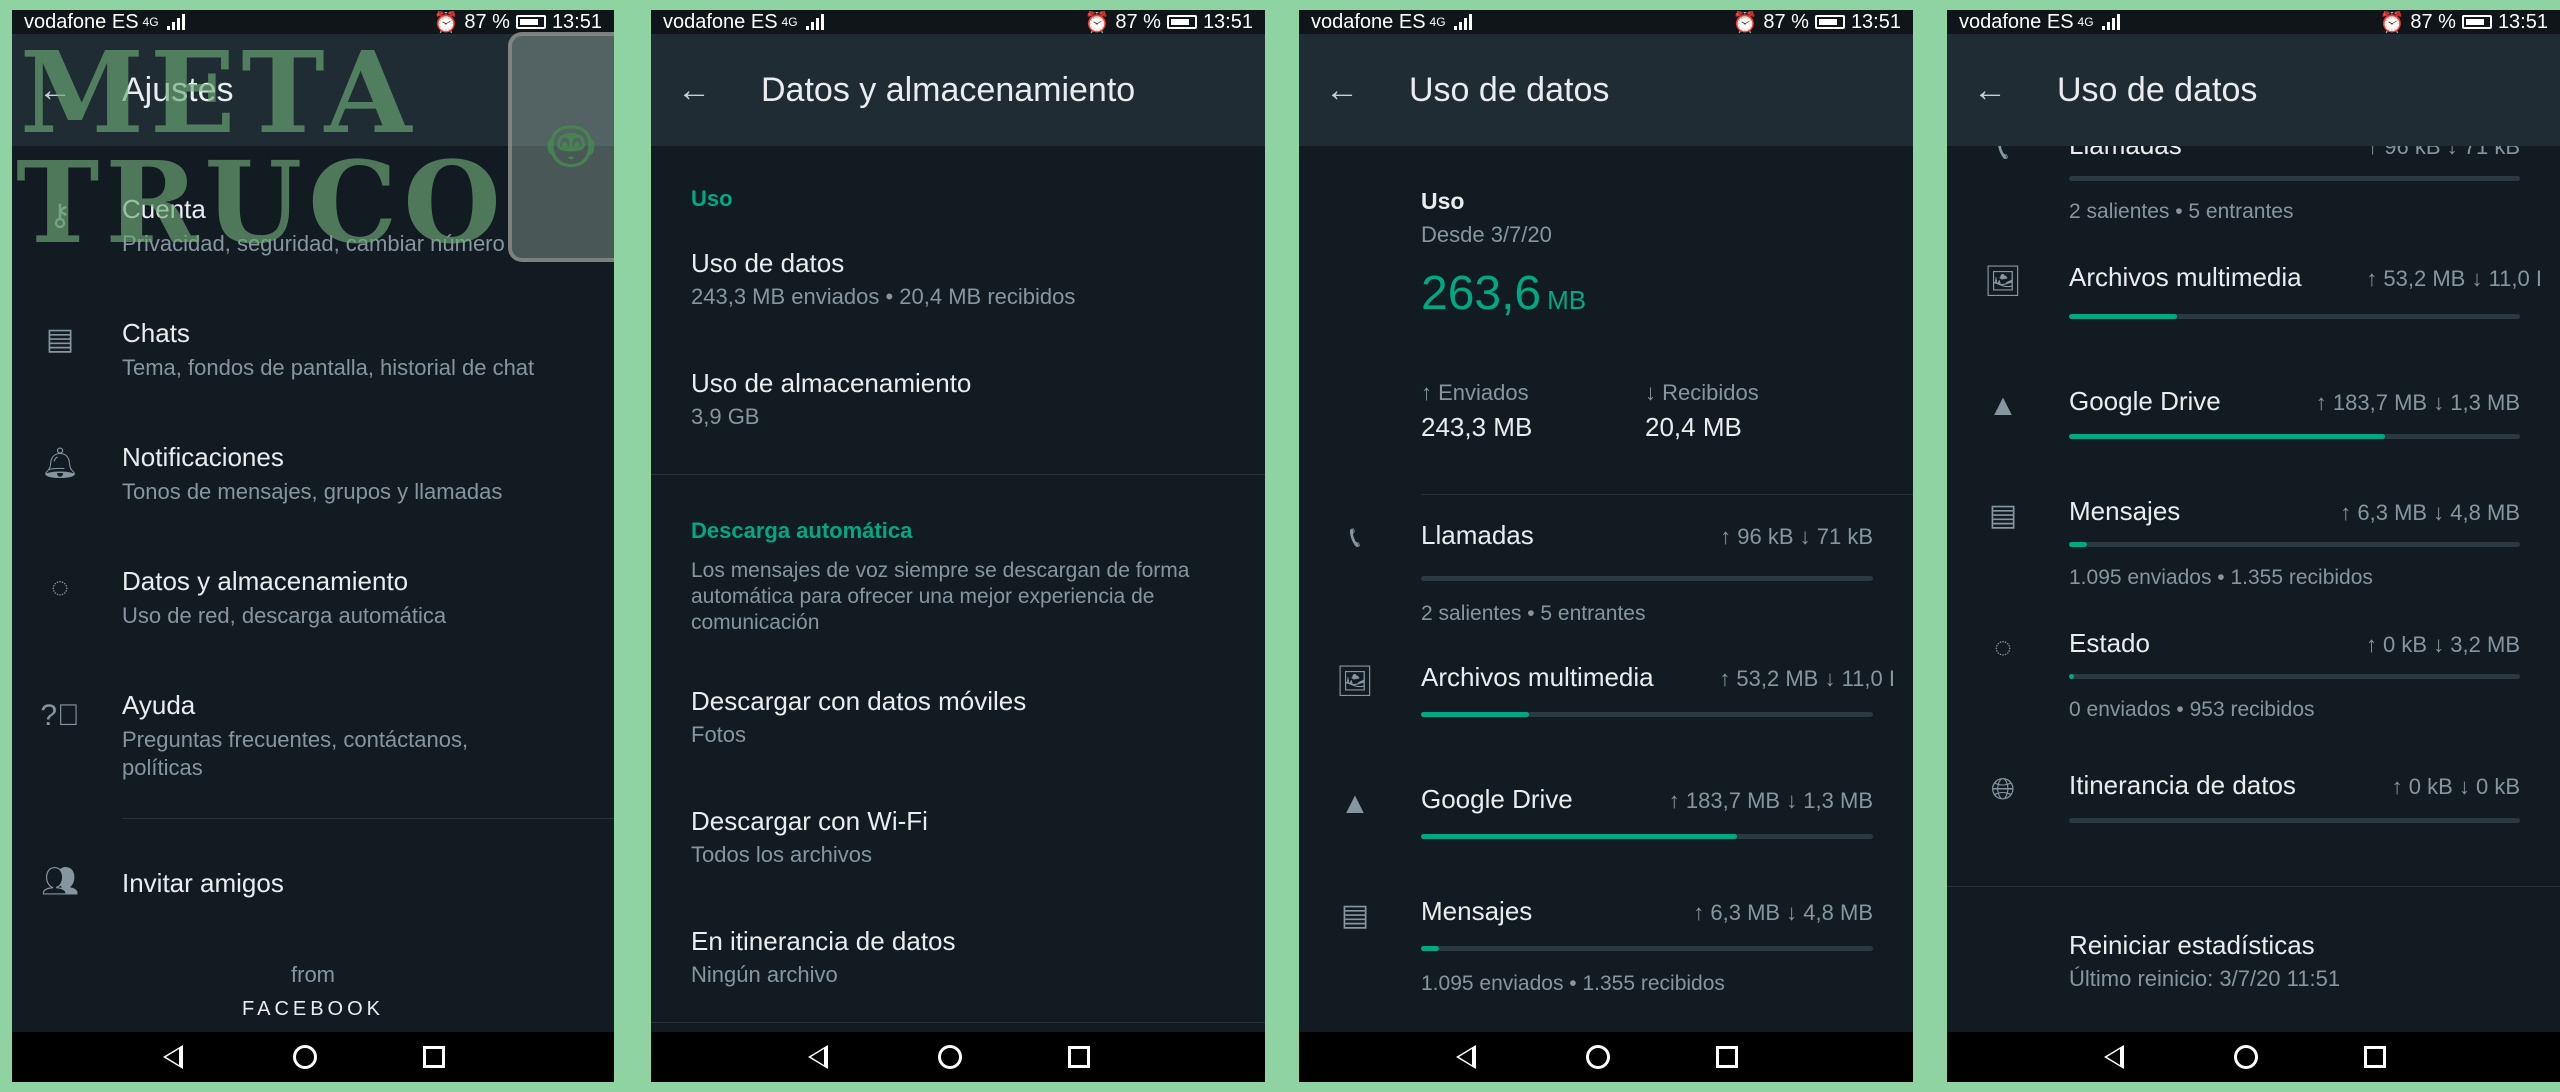 The height and width of the screenshot is (1092, 2560). What do you see at coordinates (2003, 647) in the screenshot?
I see `status-circle-icon: ◌` at bounding box center [2003, 647].